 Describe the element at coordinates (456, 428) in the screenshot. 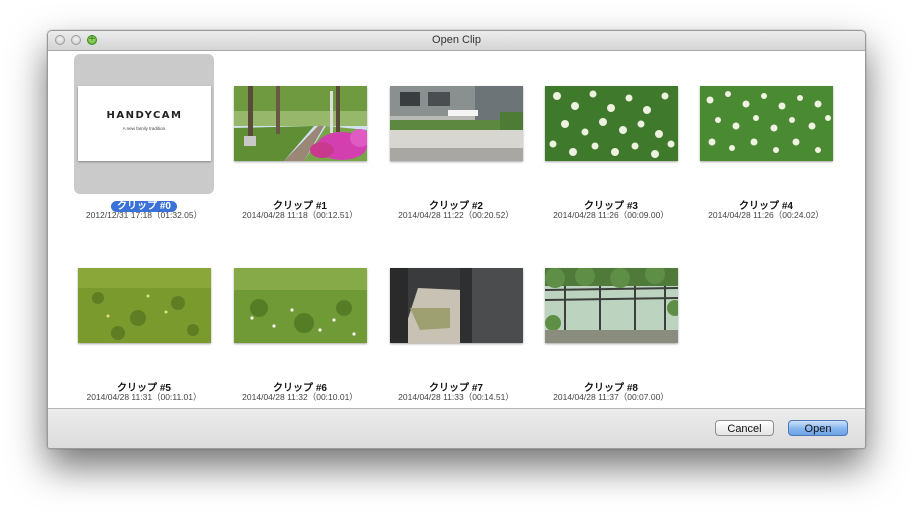

I see `dialog-footer: Cancel Open` at that location.